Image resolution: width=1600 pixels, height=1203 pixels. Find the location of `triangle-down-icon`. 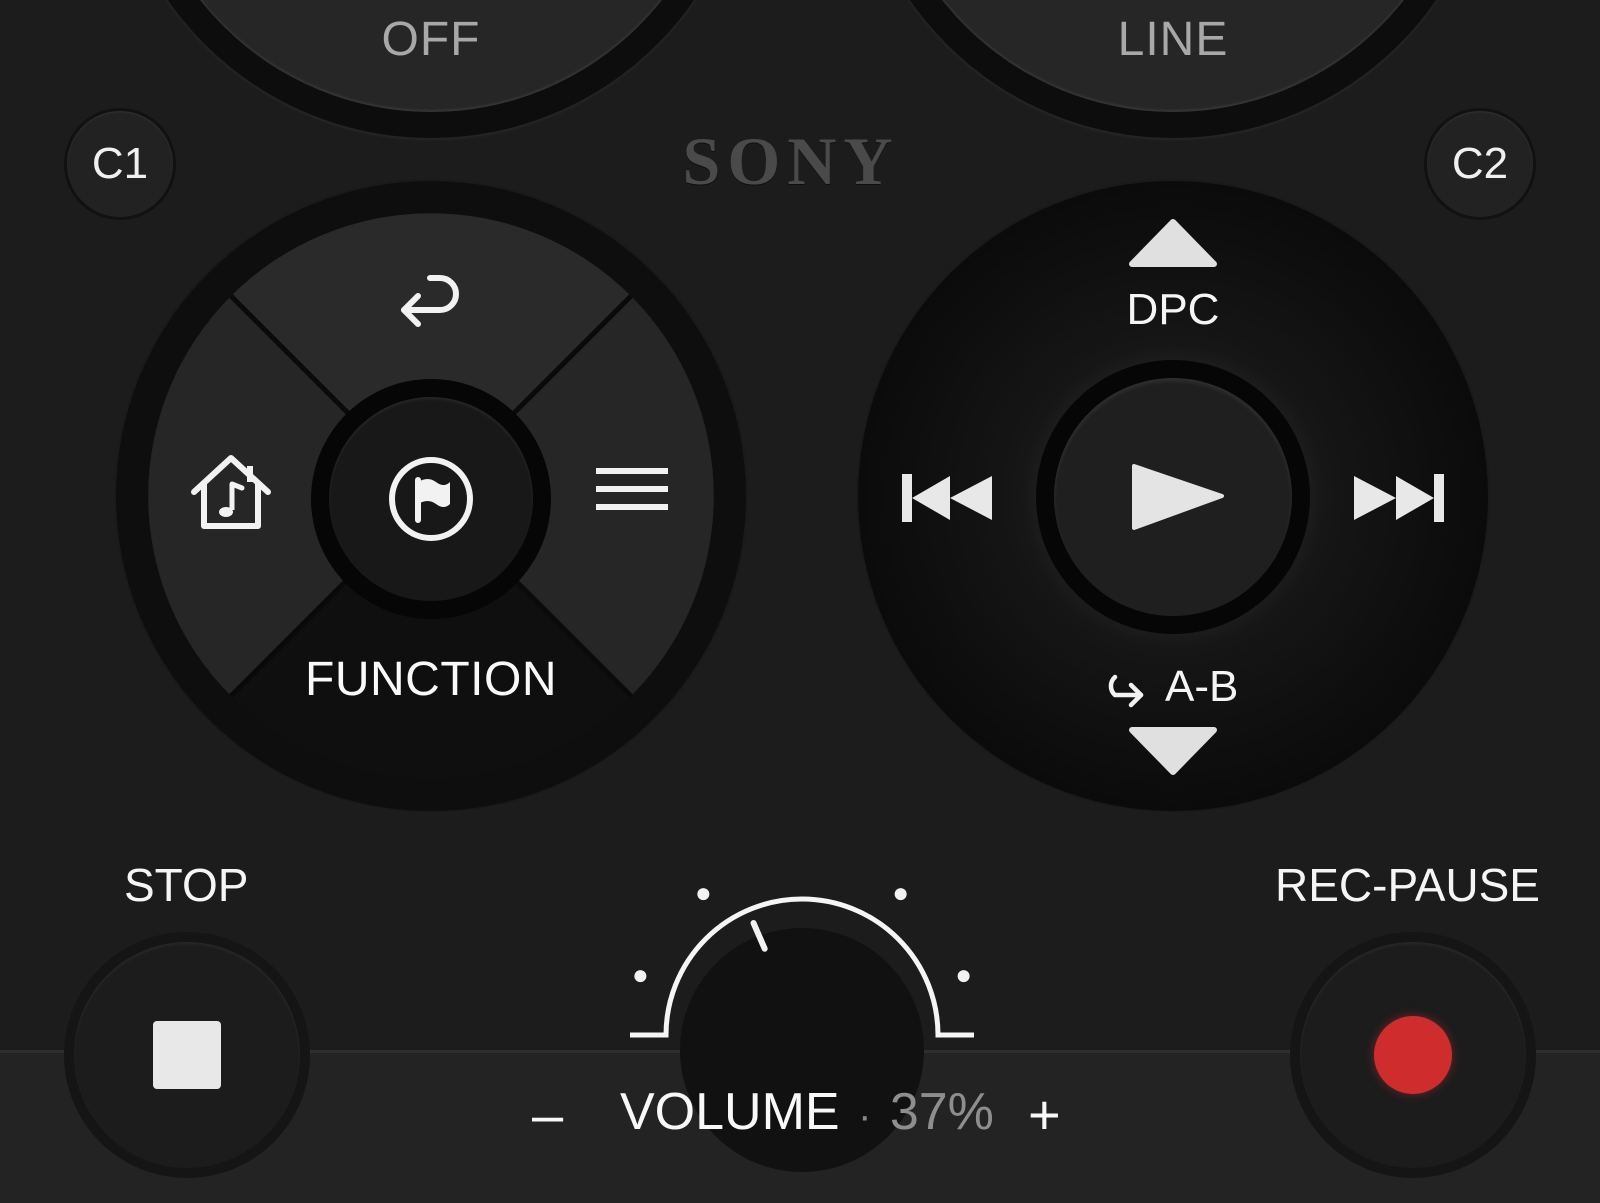

triangle-down-icon is located at coordinates (1173, 752).